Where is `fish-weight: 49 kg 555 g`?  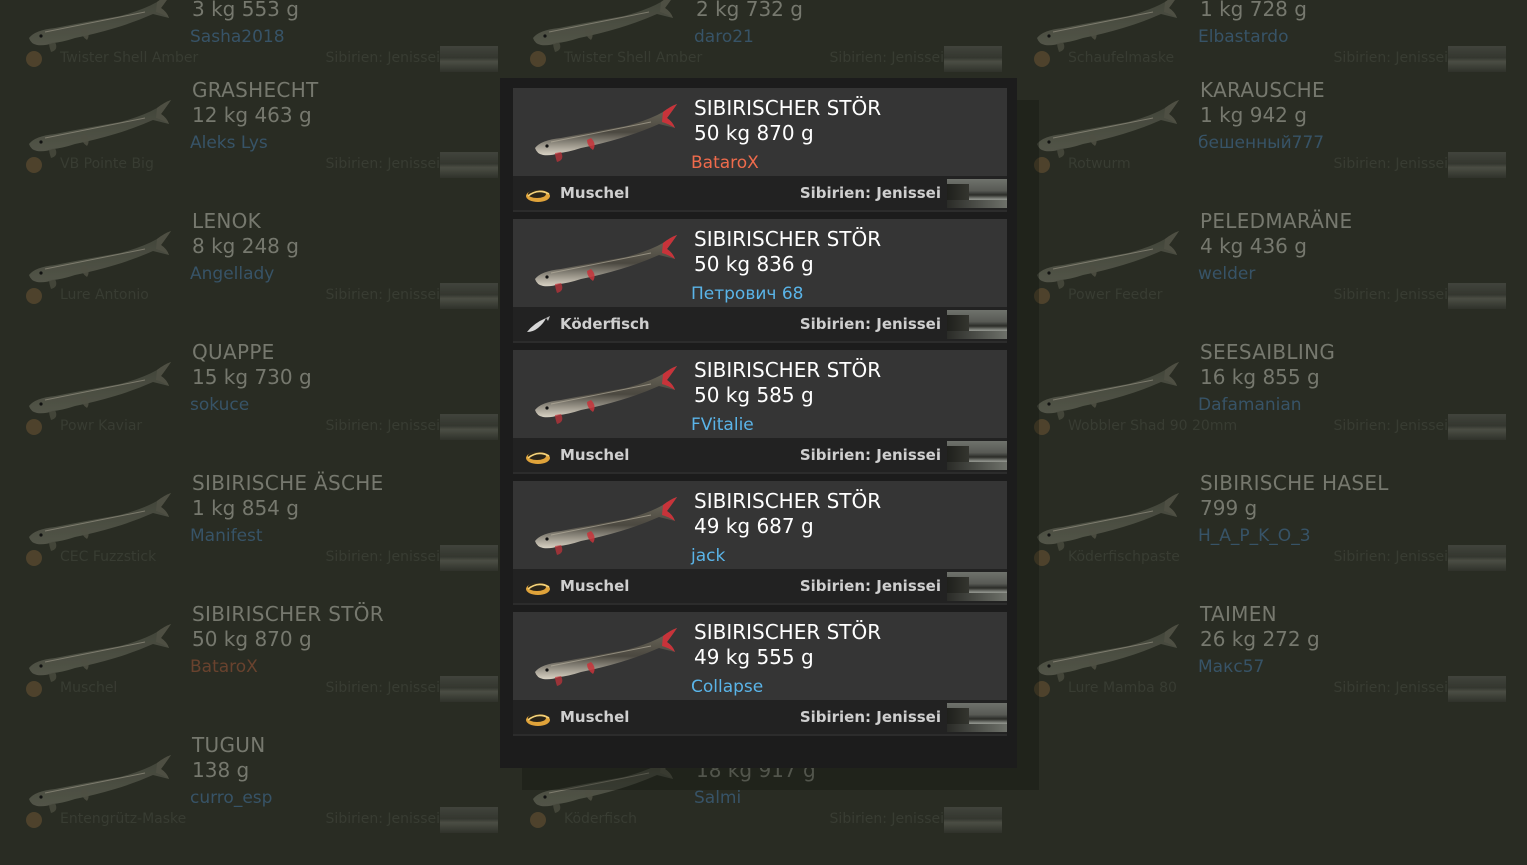
fish-weight: 49 kg 555 g is located at coordinates (754, 657).